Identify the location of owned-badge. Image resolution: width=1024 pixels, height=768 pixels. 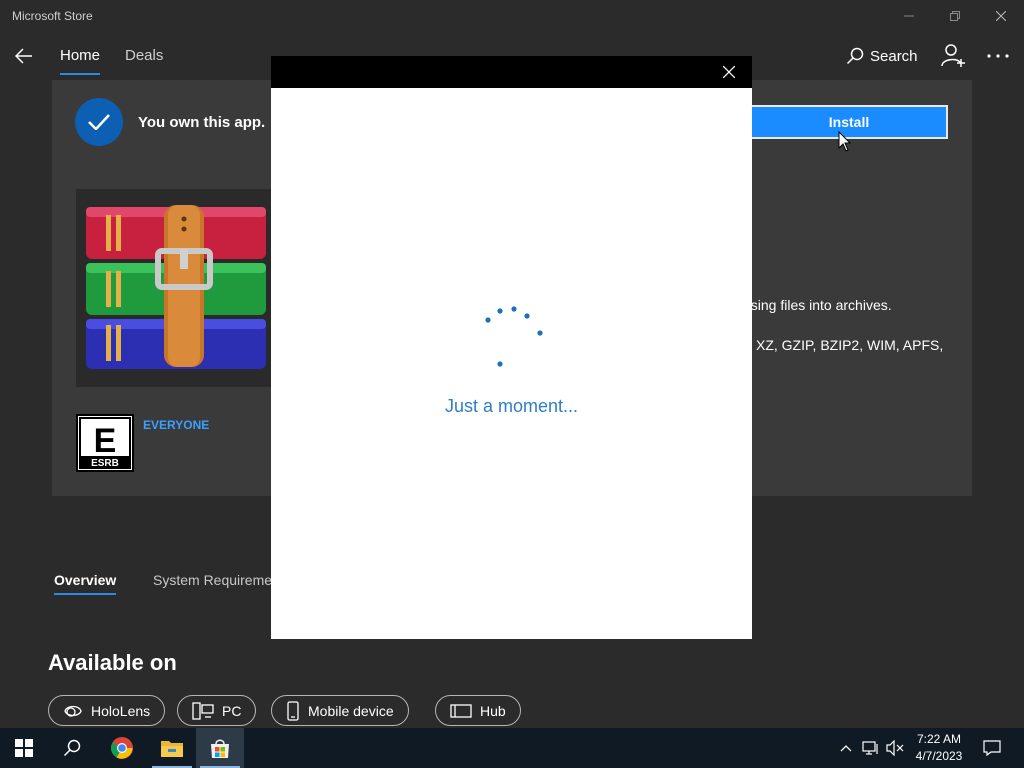
(99, 122).